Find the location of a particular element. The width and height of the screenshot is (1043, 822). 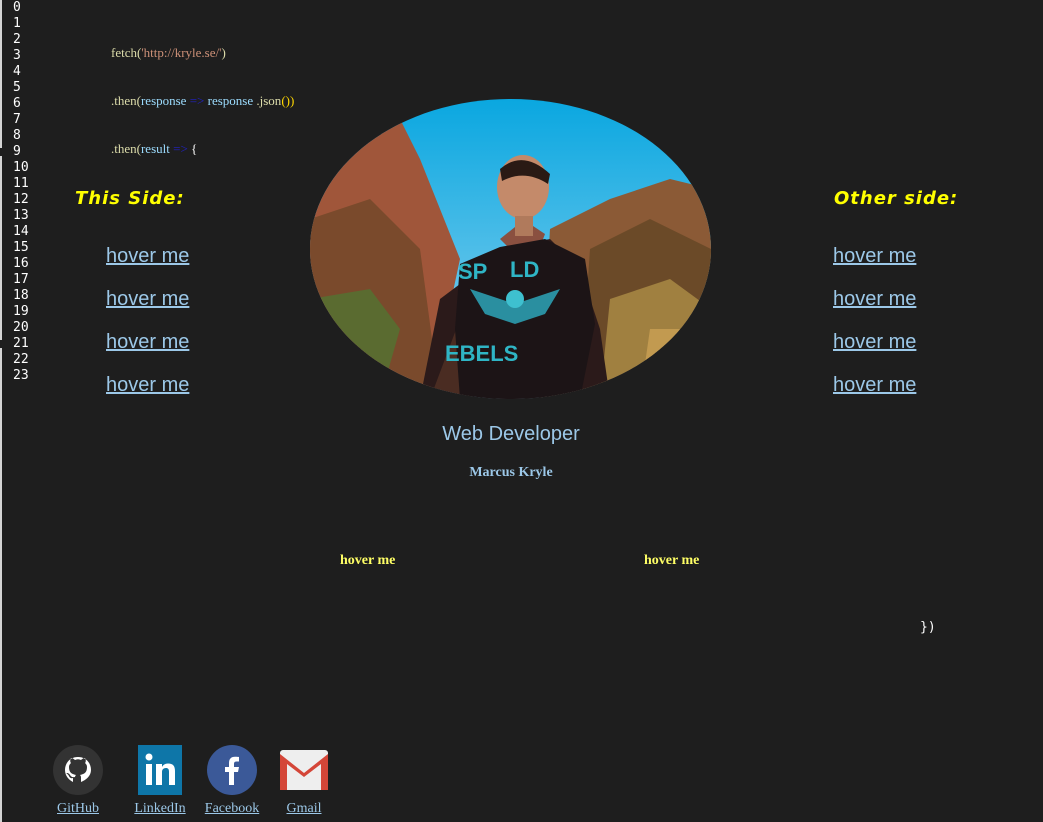

code-paren: ) is located at coordinates (223, 52).